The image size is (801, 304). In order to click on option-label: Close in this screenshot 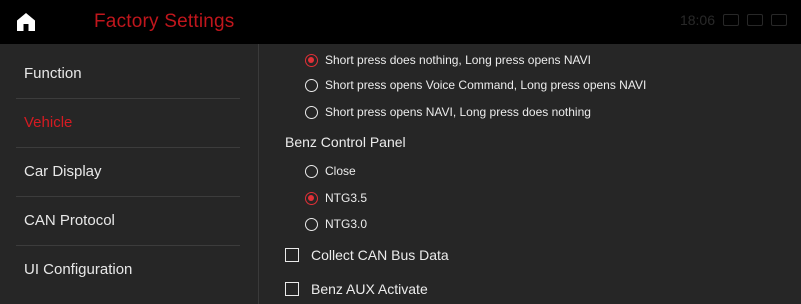, I will do `click(340, 171)`.